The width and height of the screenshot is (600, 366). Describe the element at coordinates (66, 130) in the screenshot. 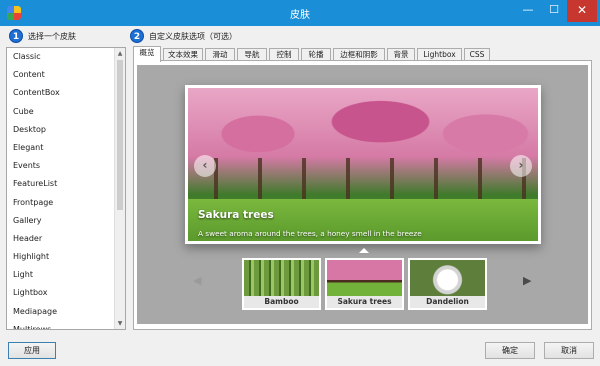

I see `skin-item-desktop: Desktop` at that location.